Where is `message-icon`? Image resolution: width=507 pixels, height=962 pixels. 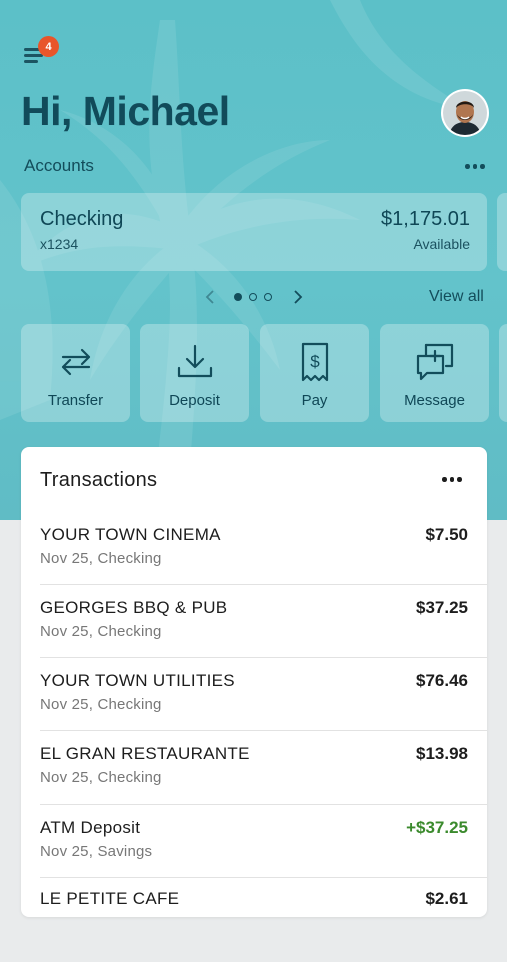 message-icon is located at coordinates (435, 362).